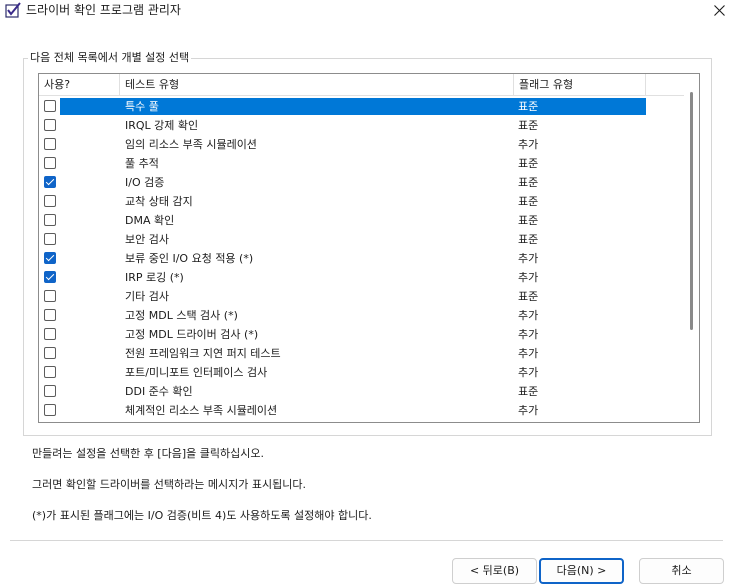 This screenshot has height=584, width=735. What do you see at coordinates (142, 106) in the screenshot?
I see `test-type-label: 특수 풀` at bounding box center [142, 106].